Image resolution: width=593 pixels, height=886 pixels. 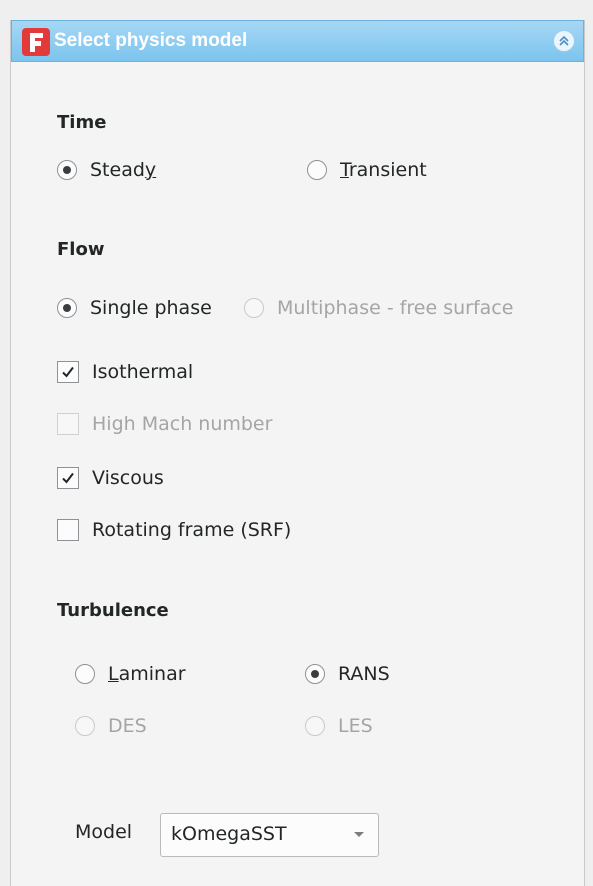 I want to click on les-radio: LES, so click(x=339, y=726).